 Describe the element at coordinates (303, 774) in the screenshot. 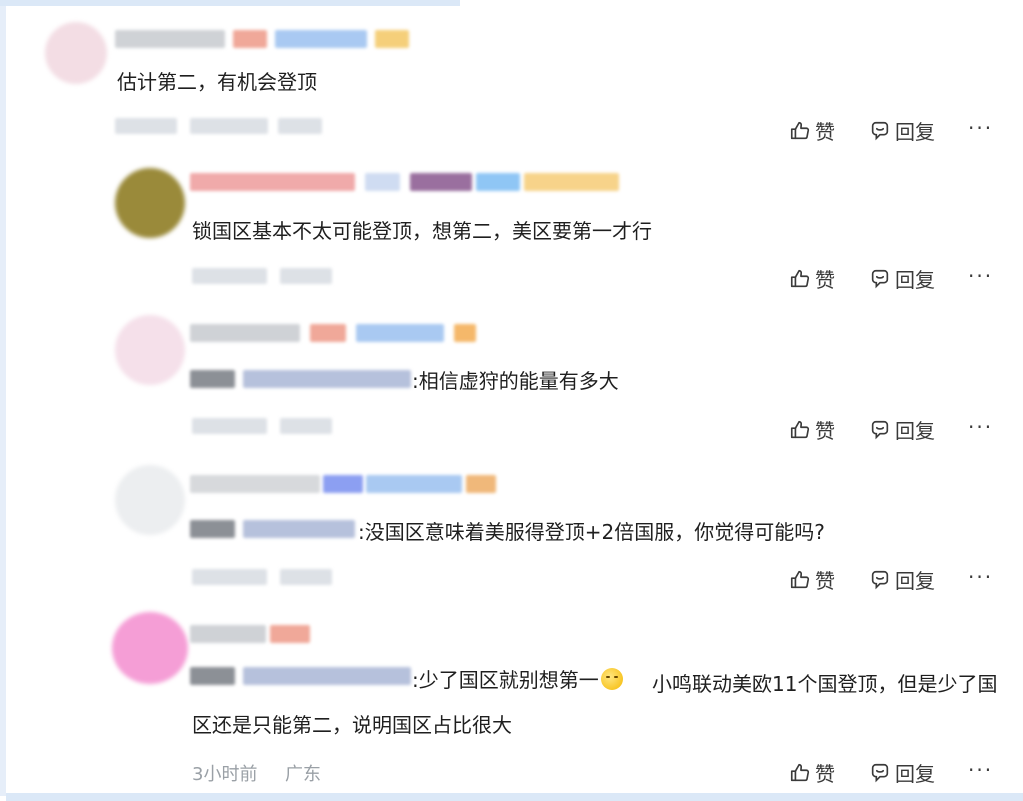

I see `comment-location: 广东` at that location.